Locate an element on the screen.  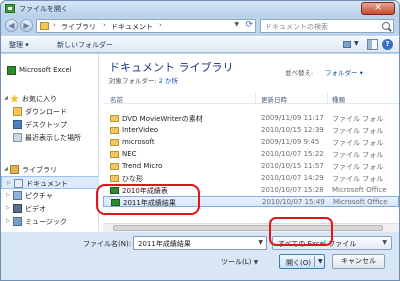
file-row: Trend Micro 2010/10/15 11:57 ファイル フォル is located at coordinates (251, 166).